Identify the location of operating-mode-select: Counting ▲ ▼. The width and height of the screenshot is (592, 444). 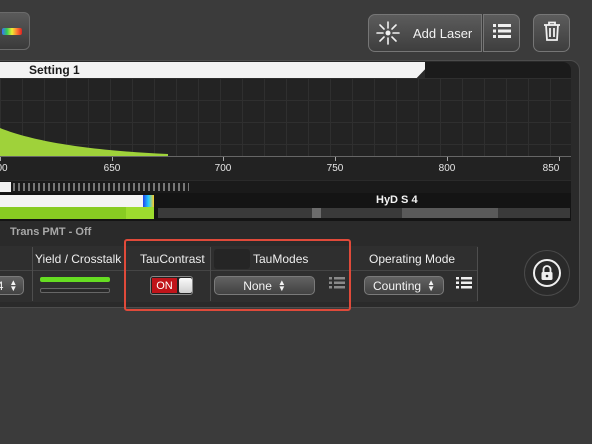
(404, 285).